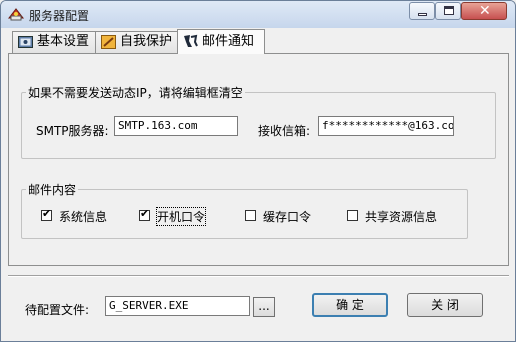  What do you see at coordinates (445, 305) in the screenshot?
I see `close-button: 关 闭` at bounding box center [445, 305].